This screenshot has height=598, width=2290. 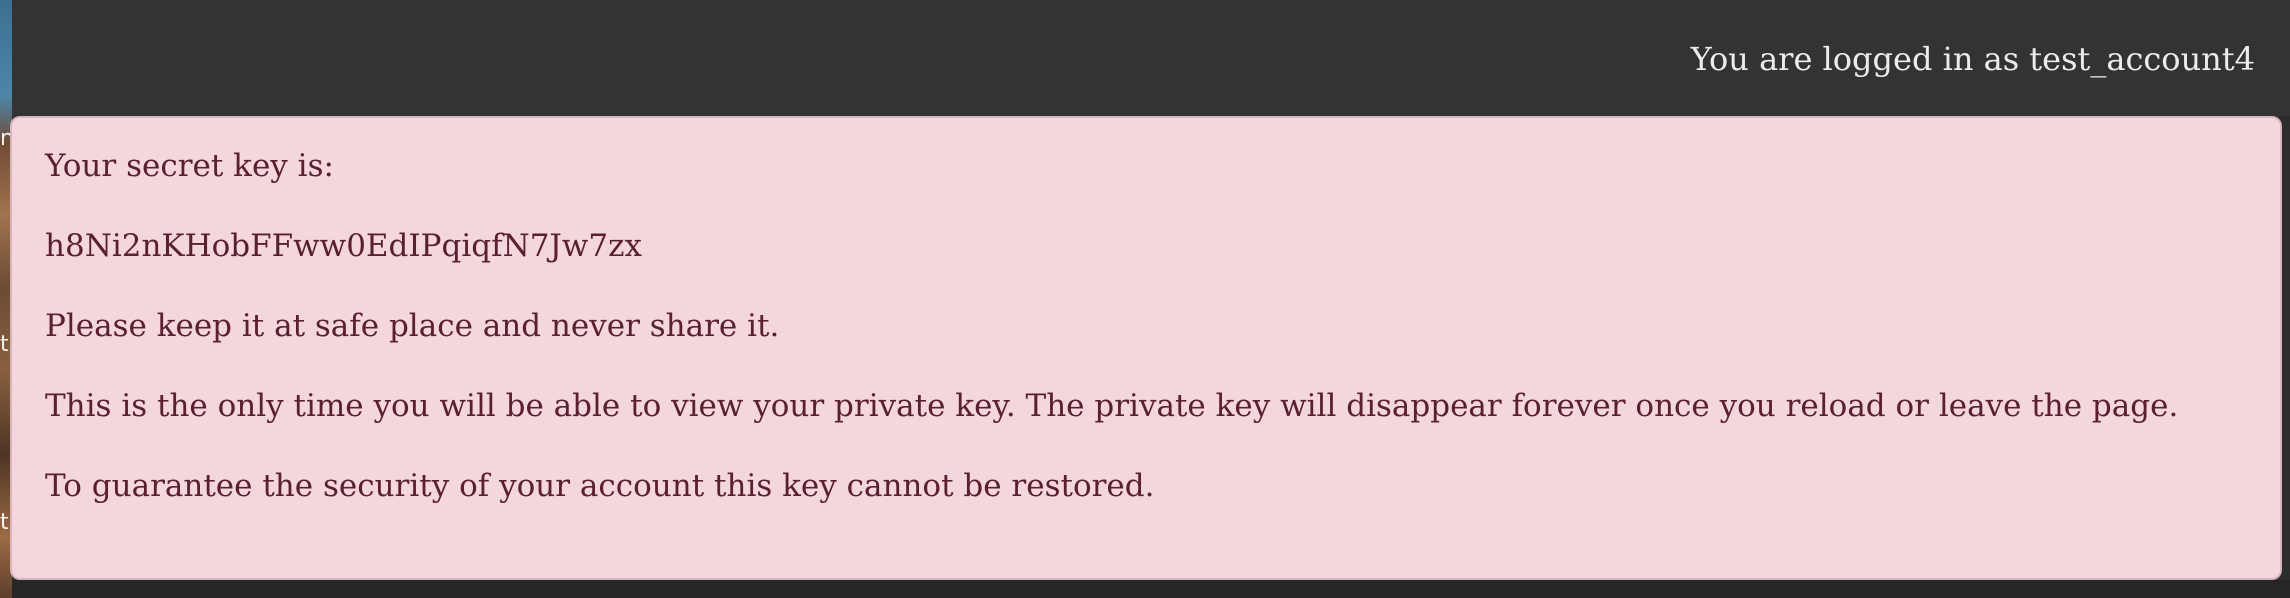 I want to click on secret-key-intro: Your secret key is:, so click(x=189, y=166).